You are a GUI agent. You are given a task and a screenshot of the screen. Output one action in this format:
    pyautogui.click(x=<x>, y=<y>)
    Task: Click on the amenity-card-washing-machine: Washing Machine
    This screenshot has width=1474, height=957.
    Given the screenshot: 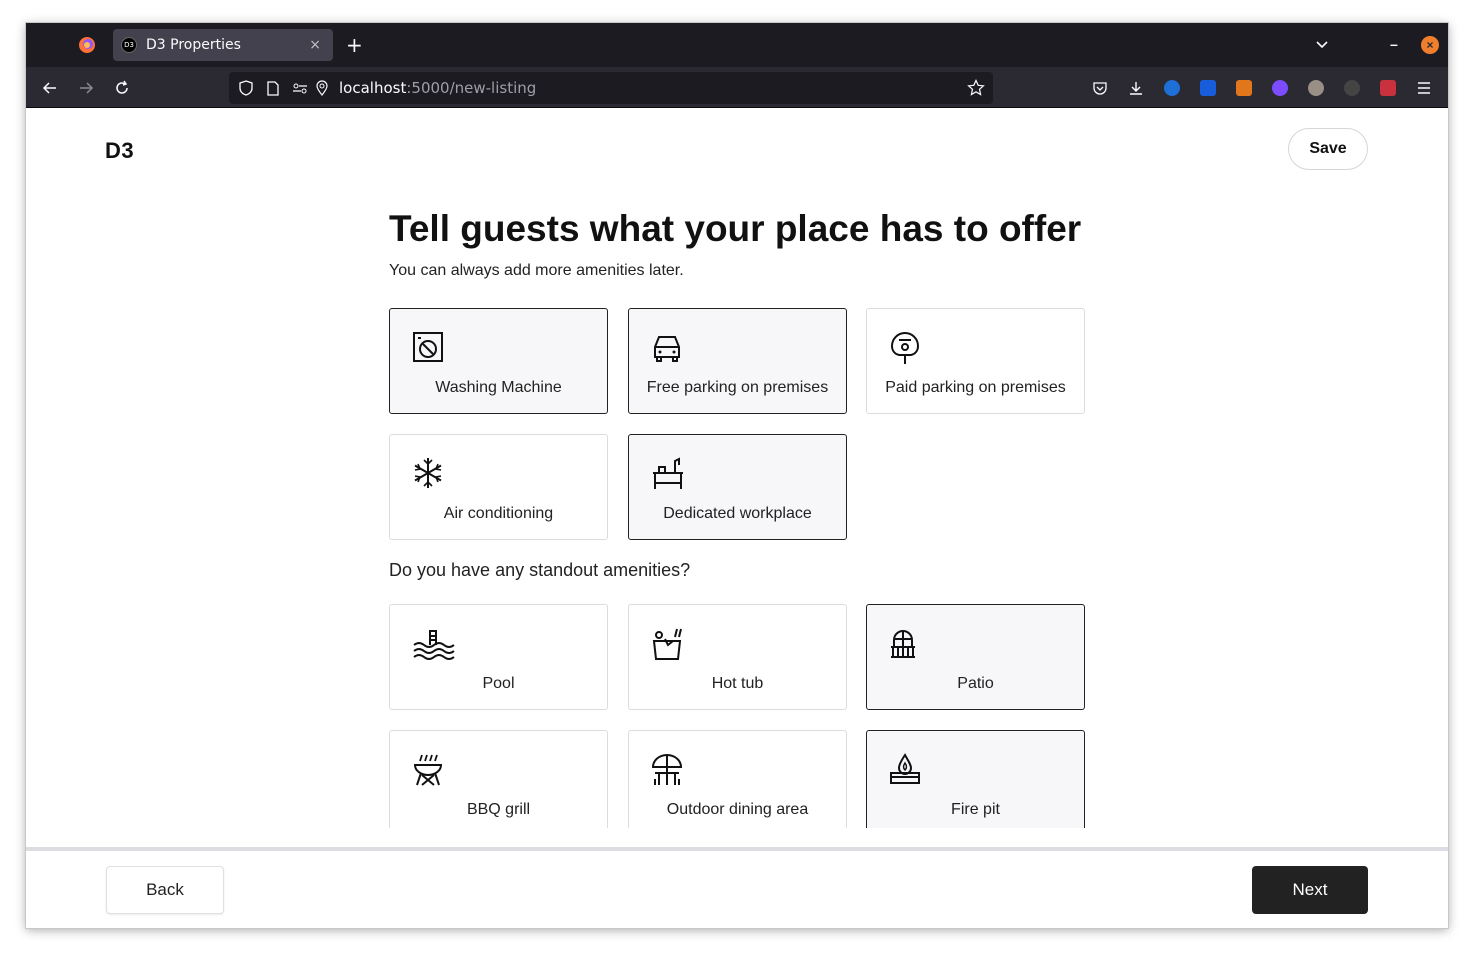 What is the action you would take?
    pyautogui.click(x=498, y=361)
    